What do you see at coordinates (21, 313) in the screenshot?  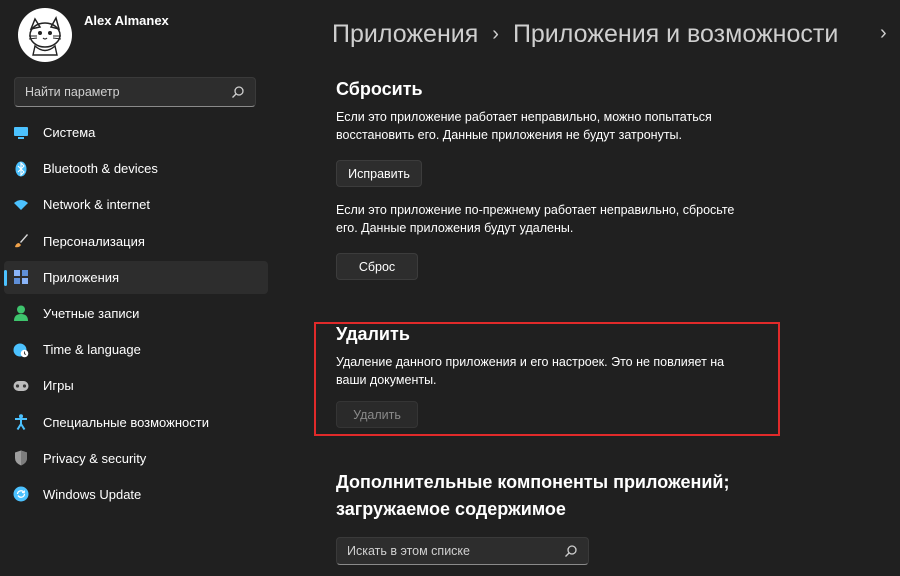 I see `person-icon` at bounding box center [21, 313].